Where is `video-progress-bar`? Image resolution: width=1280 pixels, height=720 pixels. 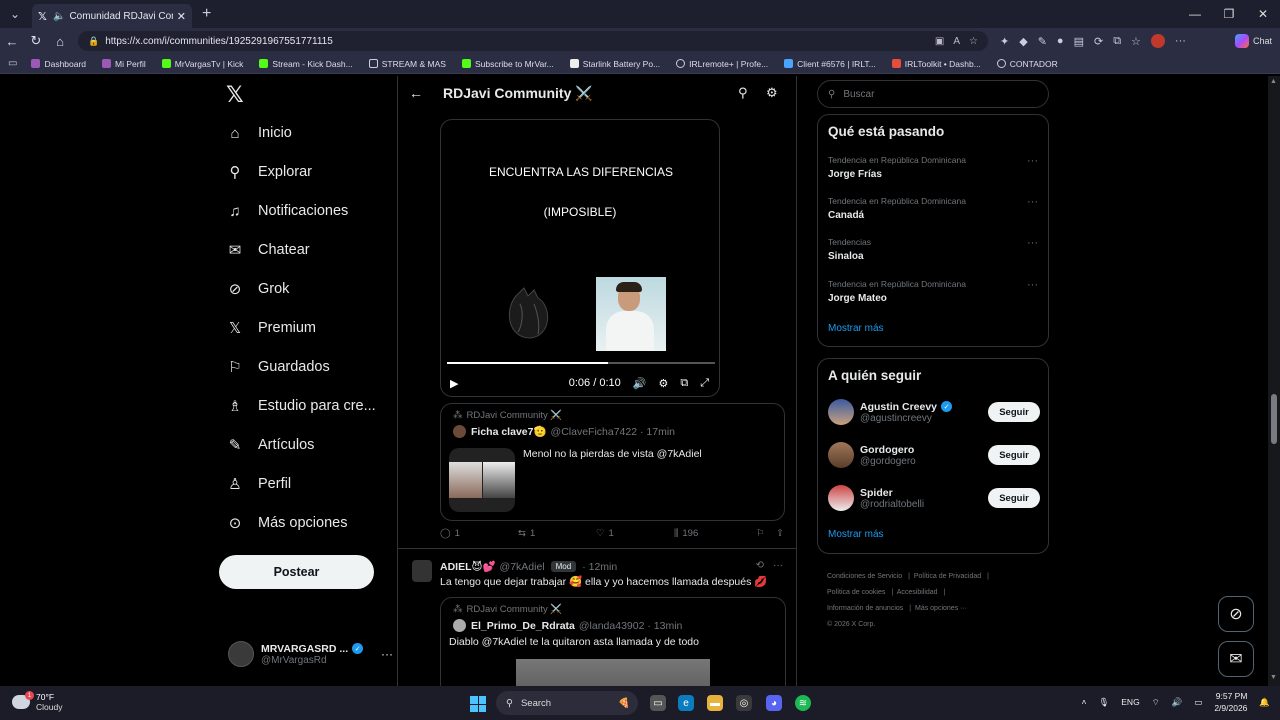 video-progress-bar is located at coordinates (581, 363).